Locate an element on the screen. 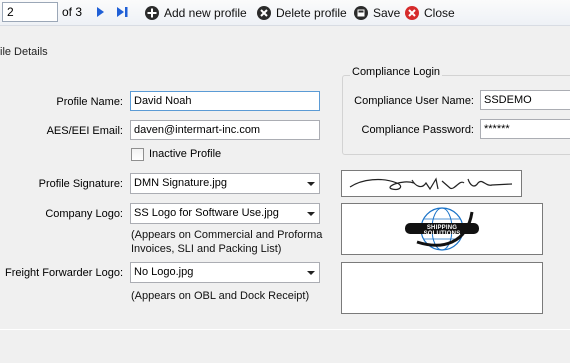 Image resolution: width=570 pixels, height=363 pixels. signature-image is located at coordinates (431, 183).